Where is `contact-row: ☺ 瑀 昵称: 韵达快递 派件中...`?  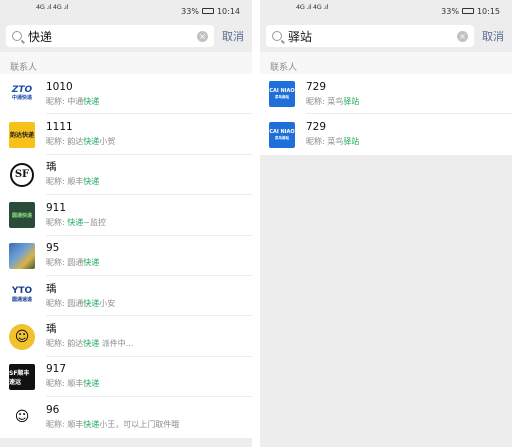 contact-row: ☺ 瑀 昵称: 韵达快递 派件中... is located at coordinates (126, 337).